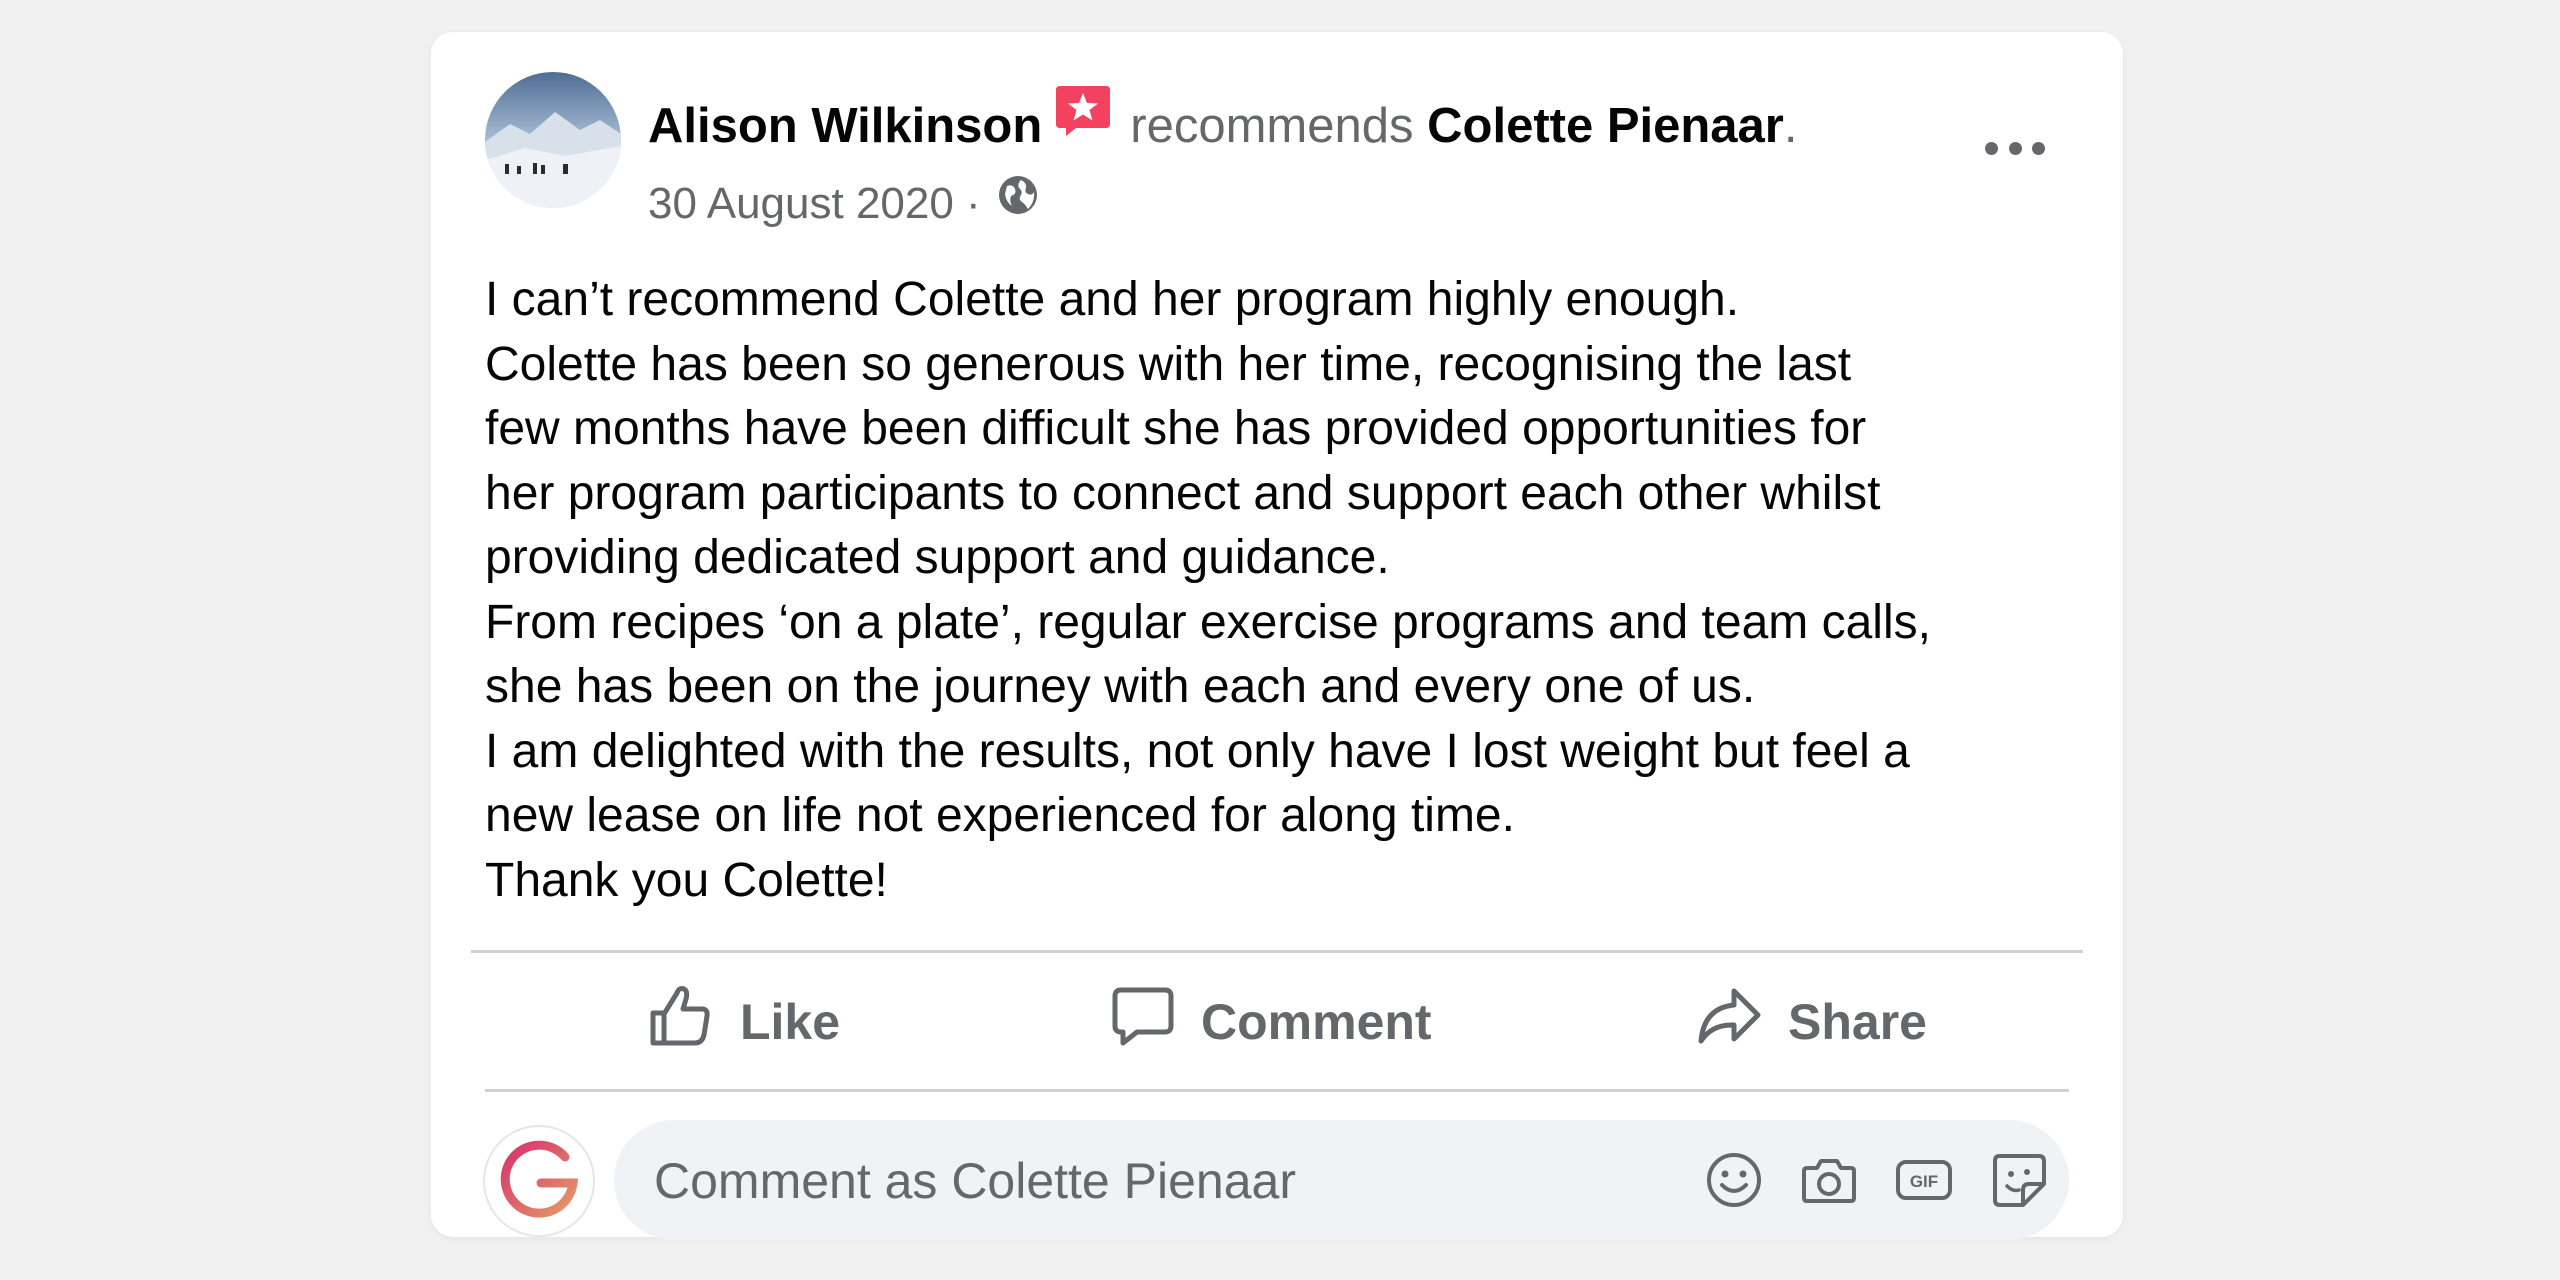 This screenshot has width=2560, height=1280. Describe the element at coordinates (1790, 126) in the screenshot. I see `header-period: .` at that location.